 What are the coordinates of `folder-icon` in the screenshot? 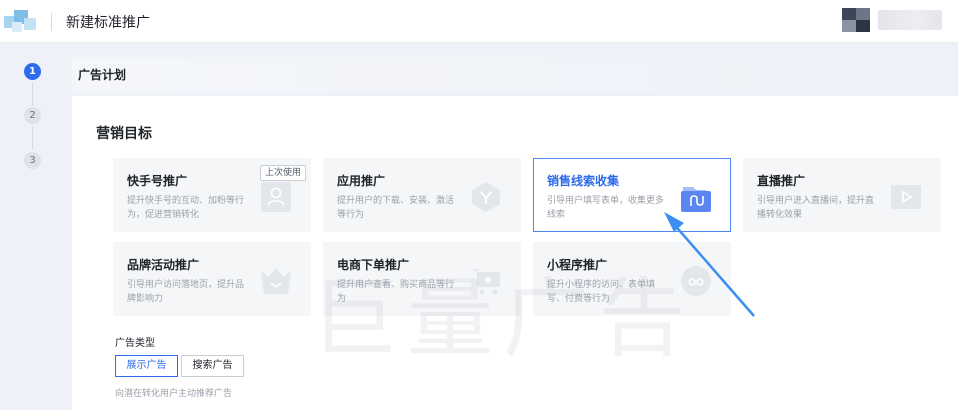 It's located at (696, 199).